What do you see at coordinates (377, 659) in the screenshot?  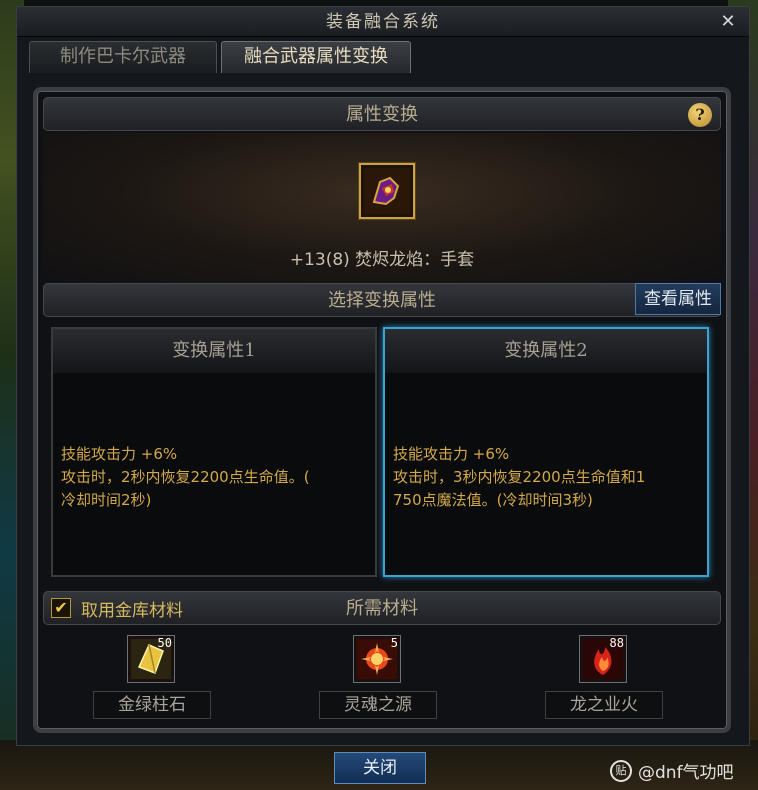 I see `material-slot: 5` at bounding box center [377, 659].